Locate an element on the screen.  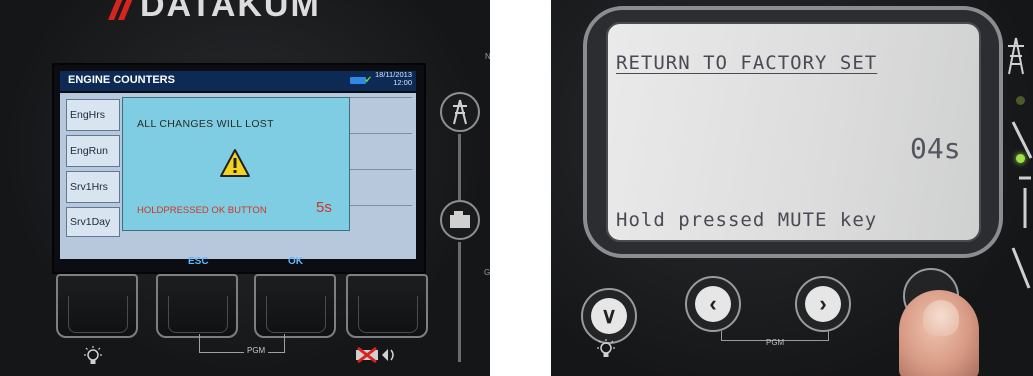
counter-item-engrun: EngRun is located at coordinates (93, 151).